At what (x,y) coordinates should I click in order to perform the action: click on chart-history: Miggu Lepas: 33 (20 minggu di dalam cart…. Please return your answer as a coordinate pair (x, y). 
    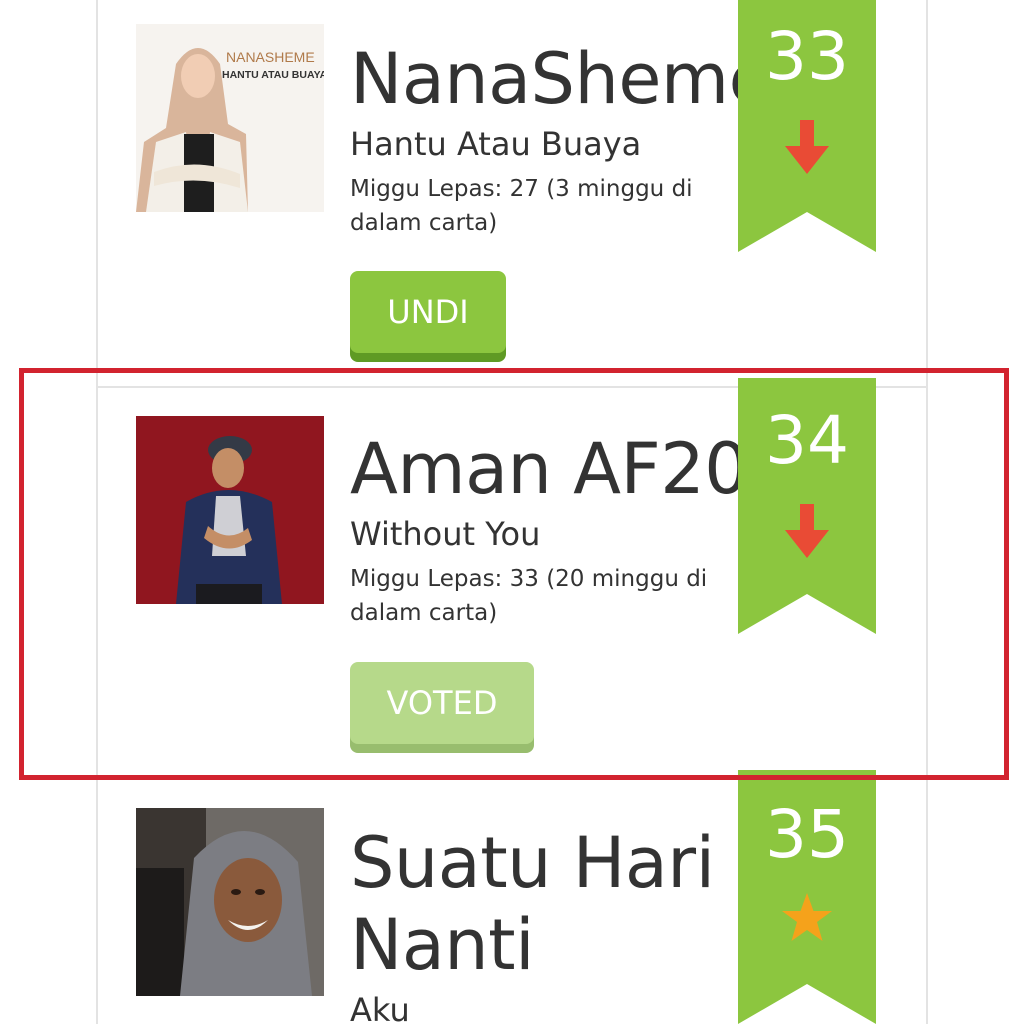
    Looking at the image, I should click on (529, 596).